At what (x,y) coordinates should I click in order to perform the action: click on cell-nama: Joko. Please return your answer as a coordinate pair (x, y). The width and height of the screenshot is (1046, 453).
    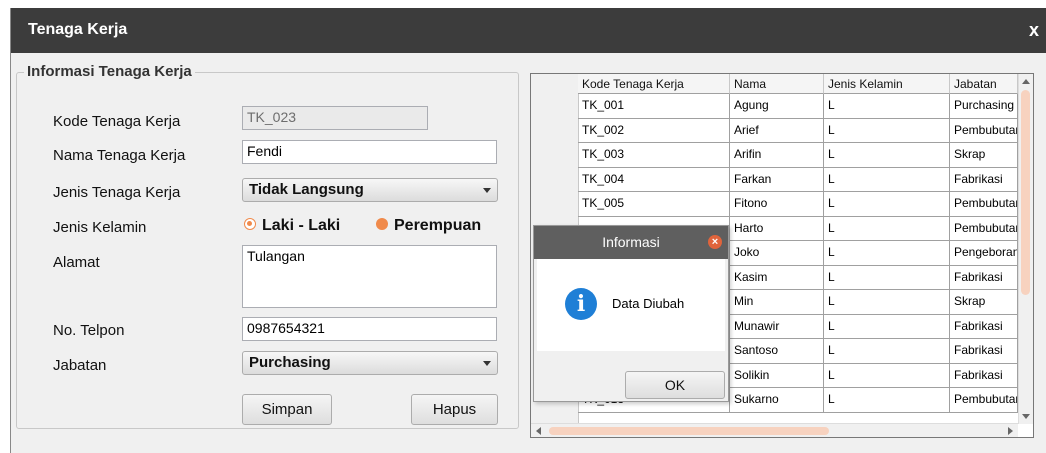
    Looking at the image, I should click on (777, 253).